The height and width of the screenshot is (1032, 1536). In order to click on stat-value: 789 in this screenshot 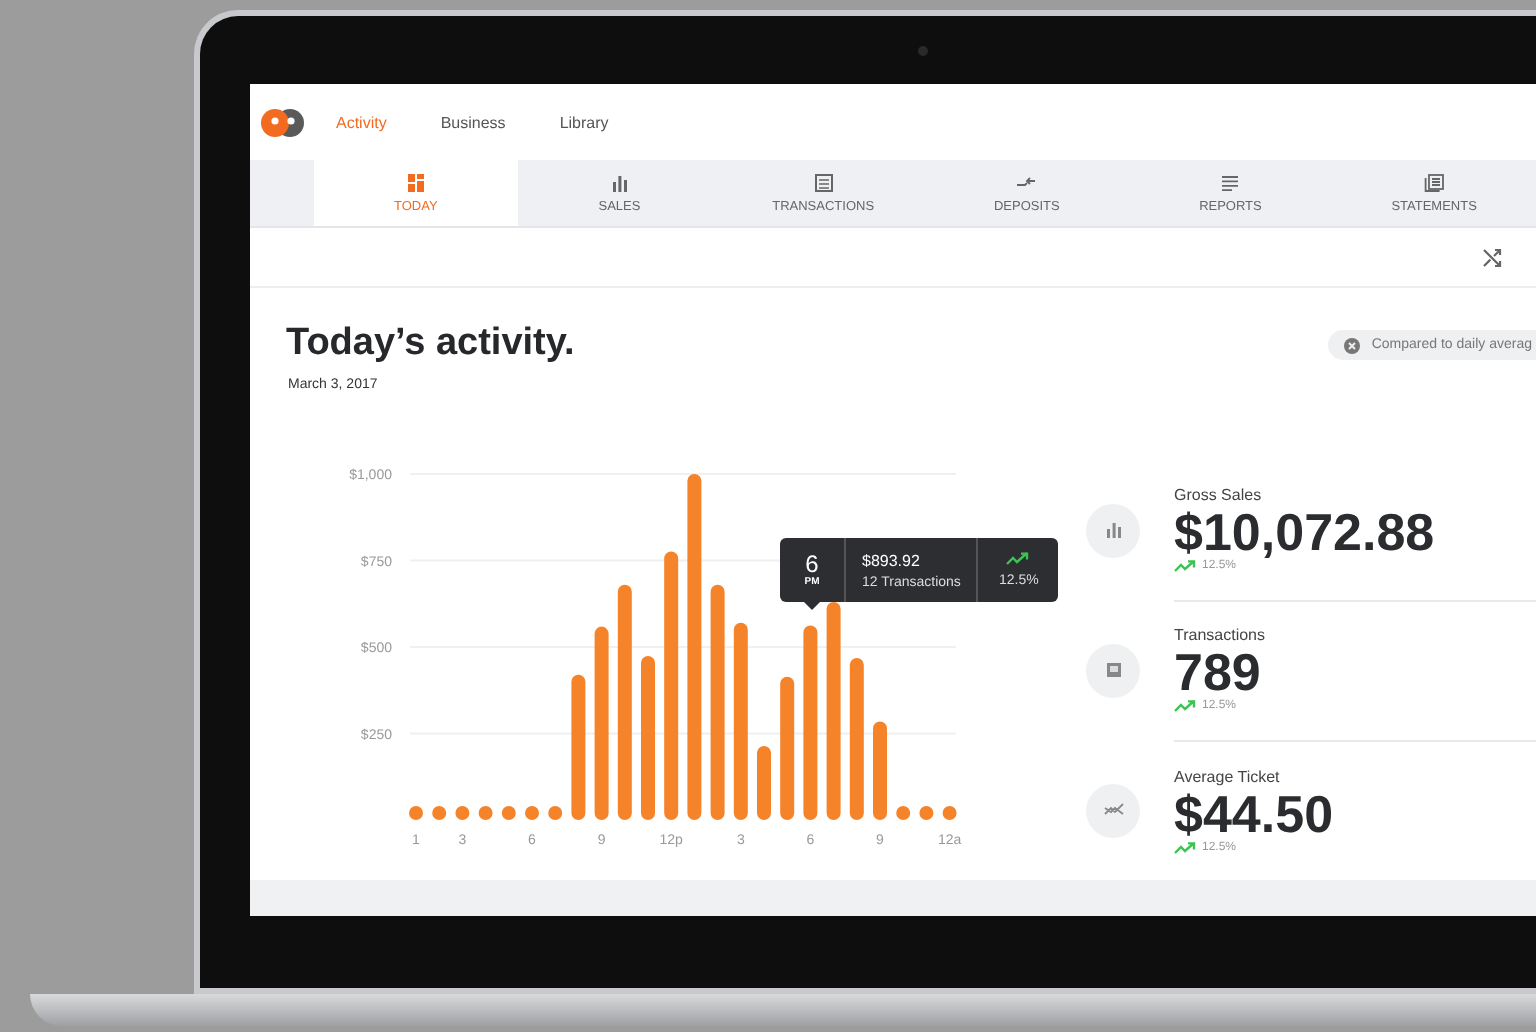, I will do `click(1218, 672)`.